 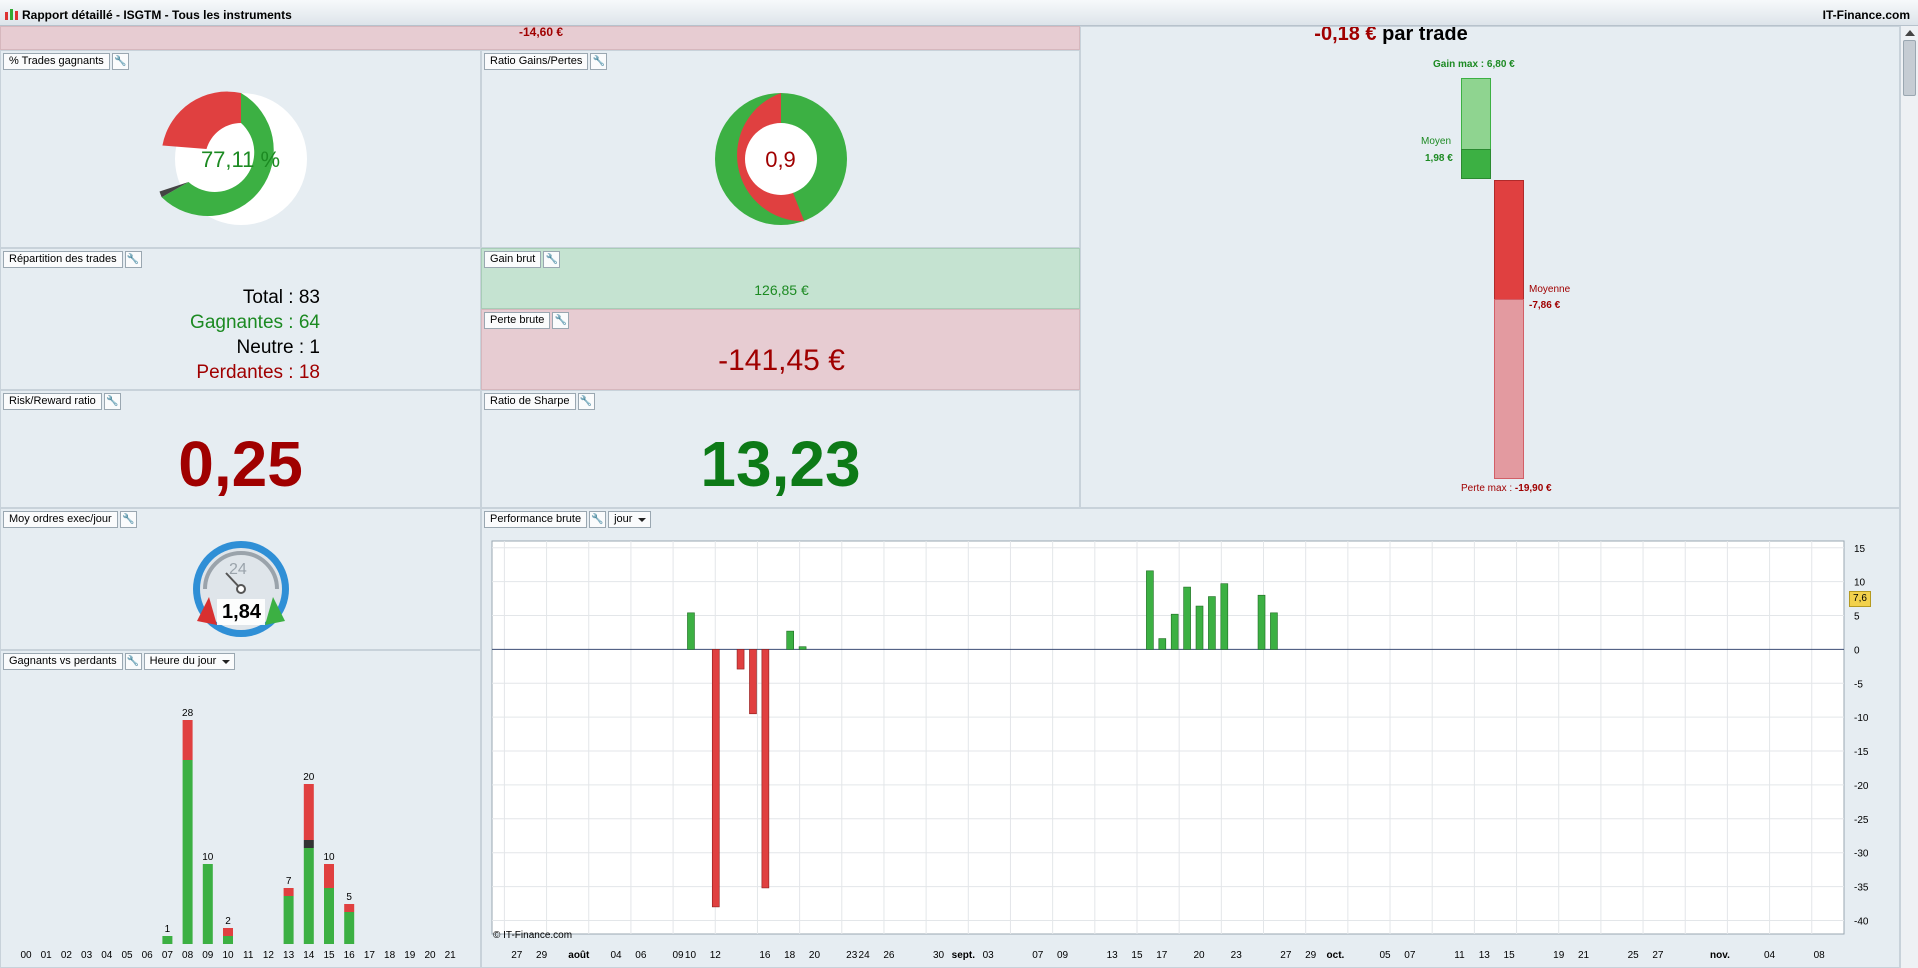 What do you see at coordinates (1311, 955) in the screenshot?
I see `x-tick-label: 29` at bounding box center [1311, 955].